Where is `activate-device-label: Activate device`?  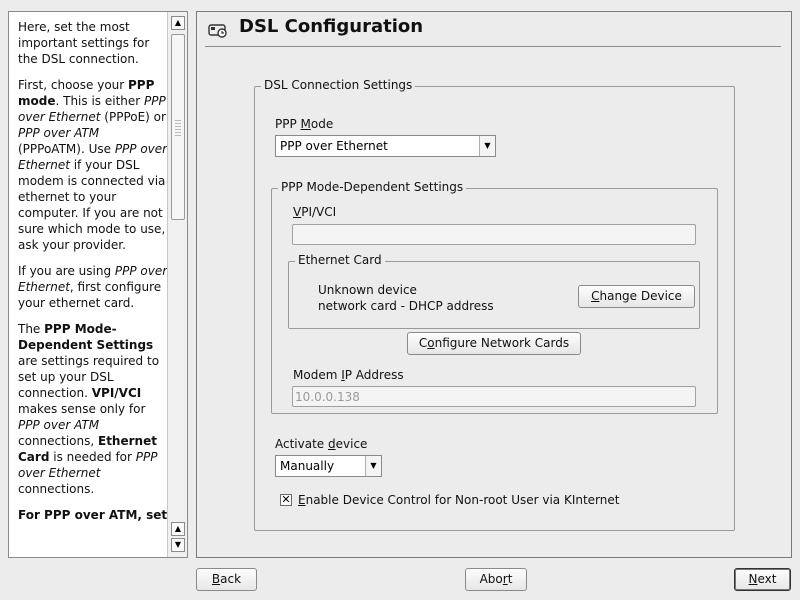
activate-device-label: Activate device is located at coordinates (321, 444).